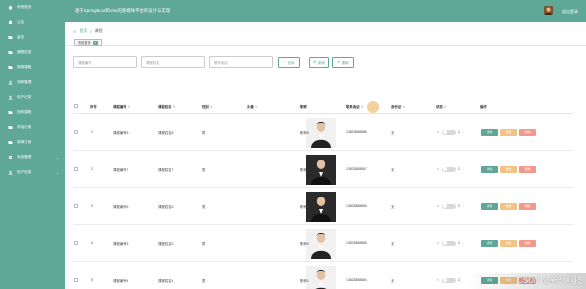  I want to click on column-header-name: 课程姓名⇅, so click(166, 106).